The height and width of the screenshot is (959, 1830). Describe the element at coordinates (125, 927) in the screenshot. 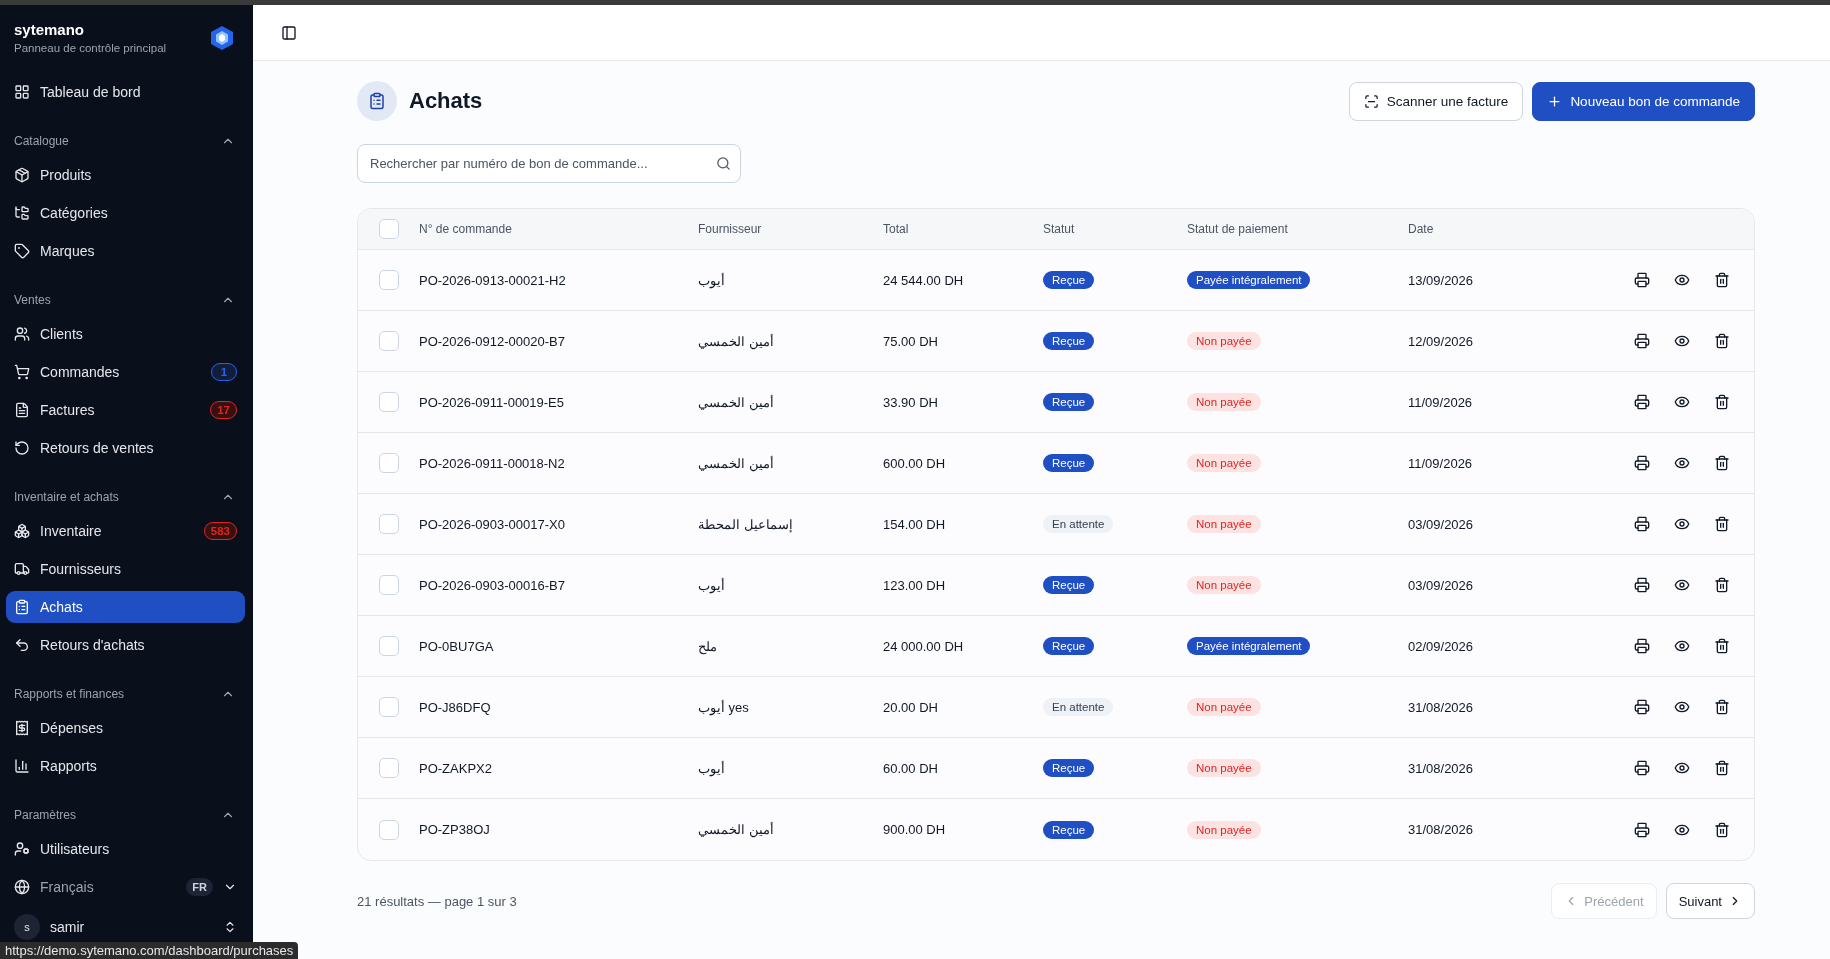

I see `user-menu: s samir` at that location.